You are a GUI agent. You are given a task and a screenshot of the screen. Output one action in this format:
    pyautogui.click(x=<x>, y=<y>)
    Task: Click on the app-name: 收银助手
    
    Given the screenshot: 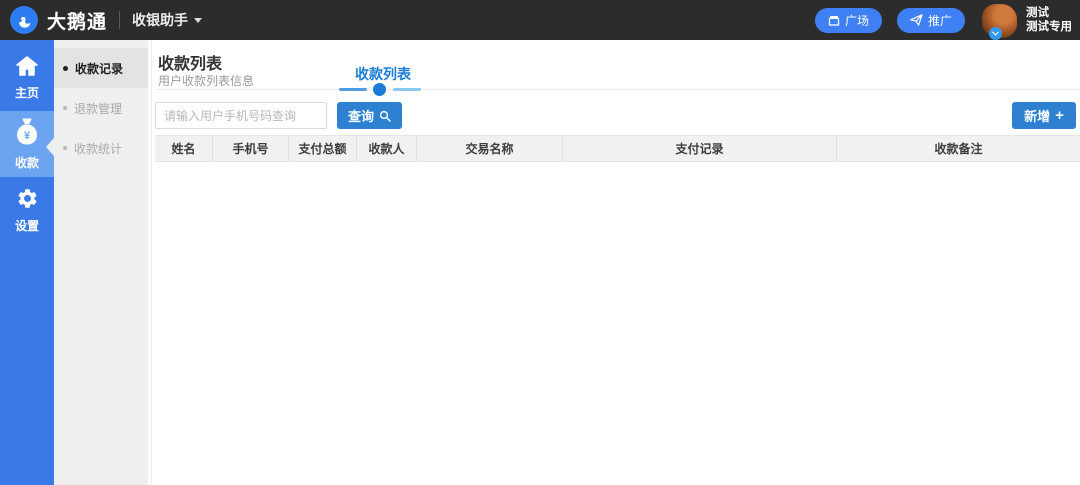 What is the action you would take?
    pyautogui.click(x=160, y=20)
    